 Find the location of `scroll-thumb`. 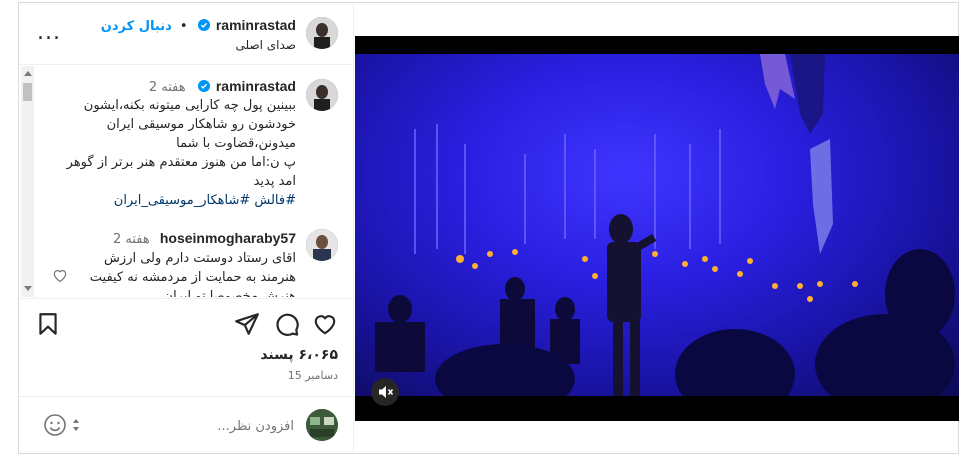

scroll-thumb is located at coordinates (27, 92).